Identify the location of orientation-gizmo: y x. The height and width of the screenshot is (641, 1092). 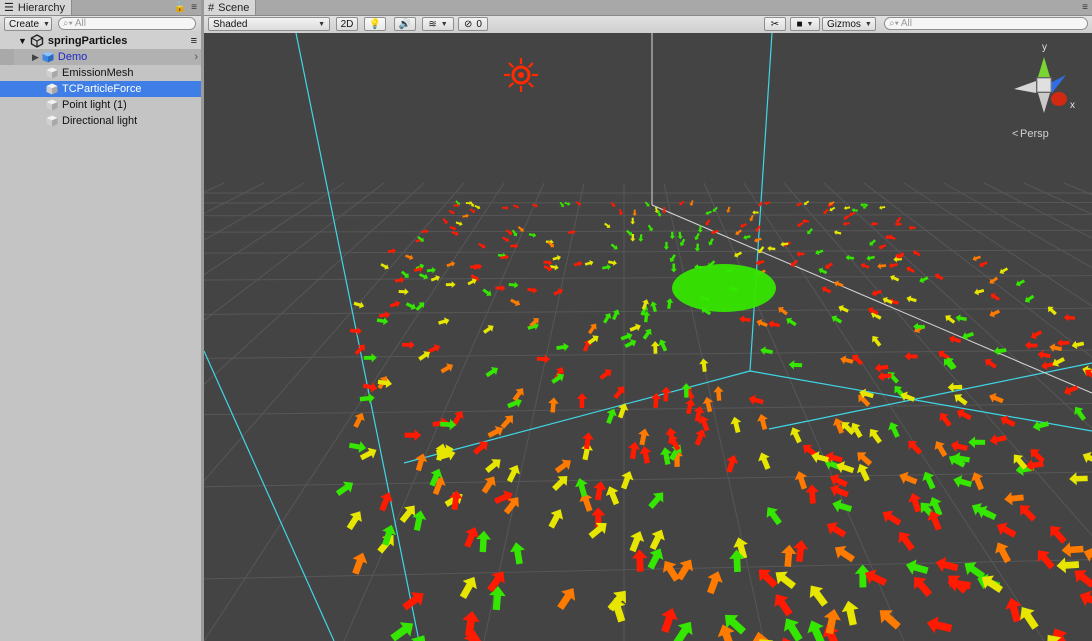
(1044, 77).